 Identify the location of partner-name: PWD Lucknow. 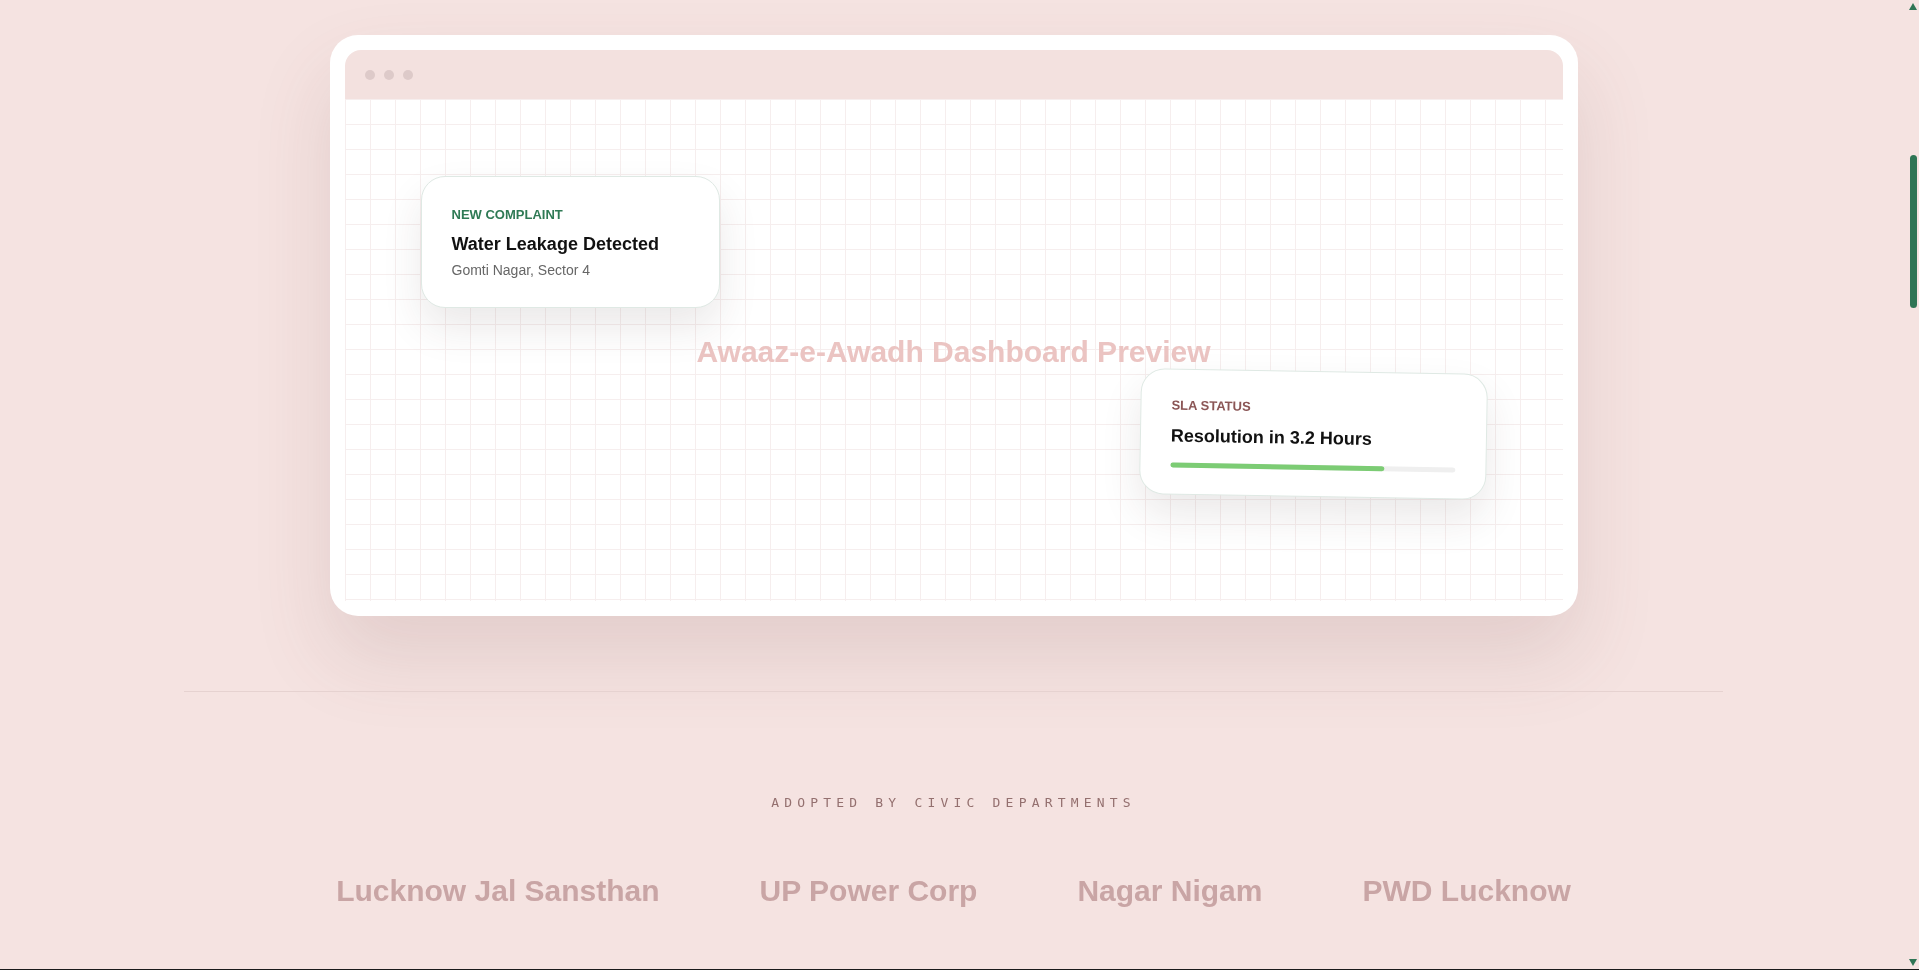
(1466, 891).